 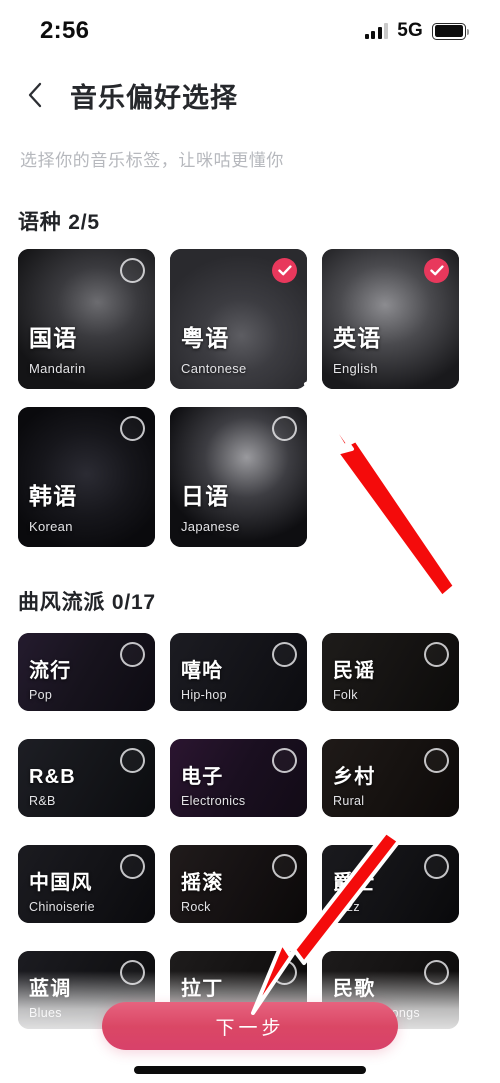 What do you see at coordinates (62, 907) in the screenshot?
I see `card-label-en: Chinoiserie` at bounding box center [62, 907].